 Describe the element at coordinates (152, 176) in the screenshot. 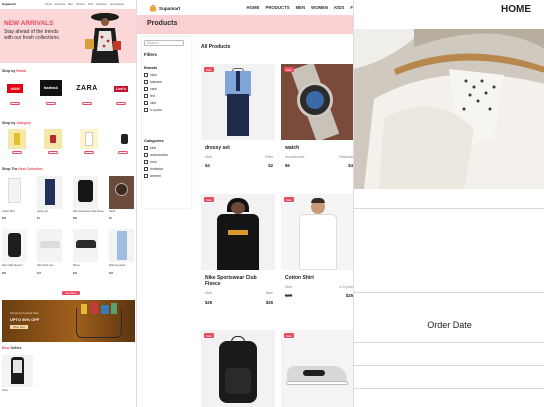

I see `category-filter-women: women` at that location.